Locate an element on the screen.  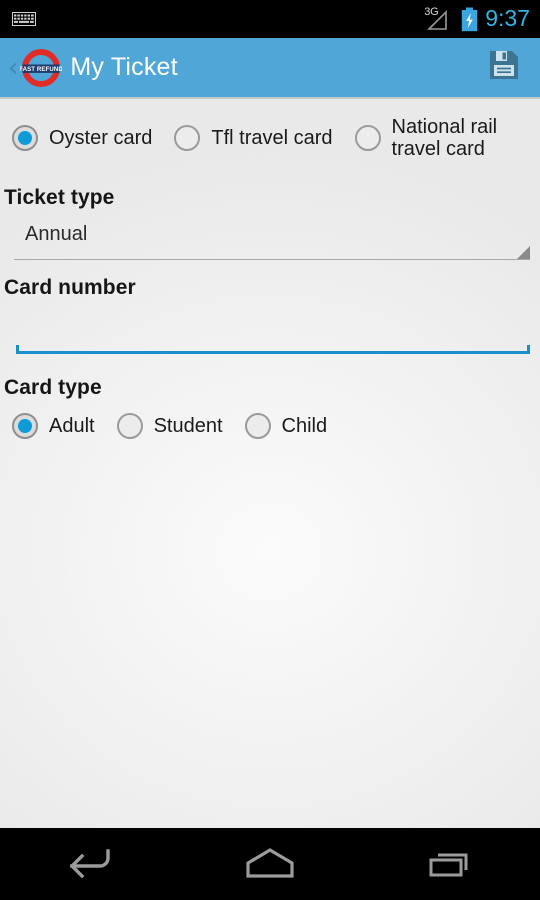
radio-option-oyster-card: Oyster card is located at coordinates (93, 138).